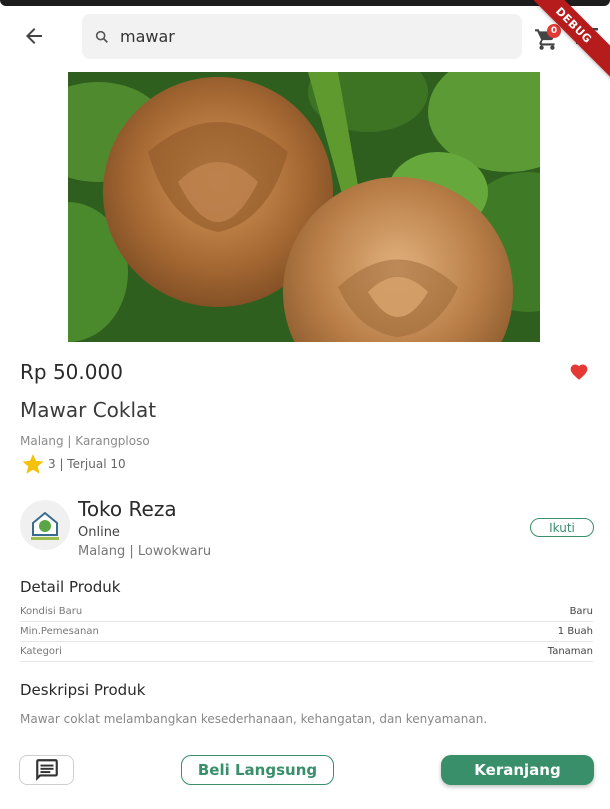  I want to click on store-location: Malang | Lowokwaru, so click(145, 551).